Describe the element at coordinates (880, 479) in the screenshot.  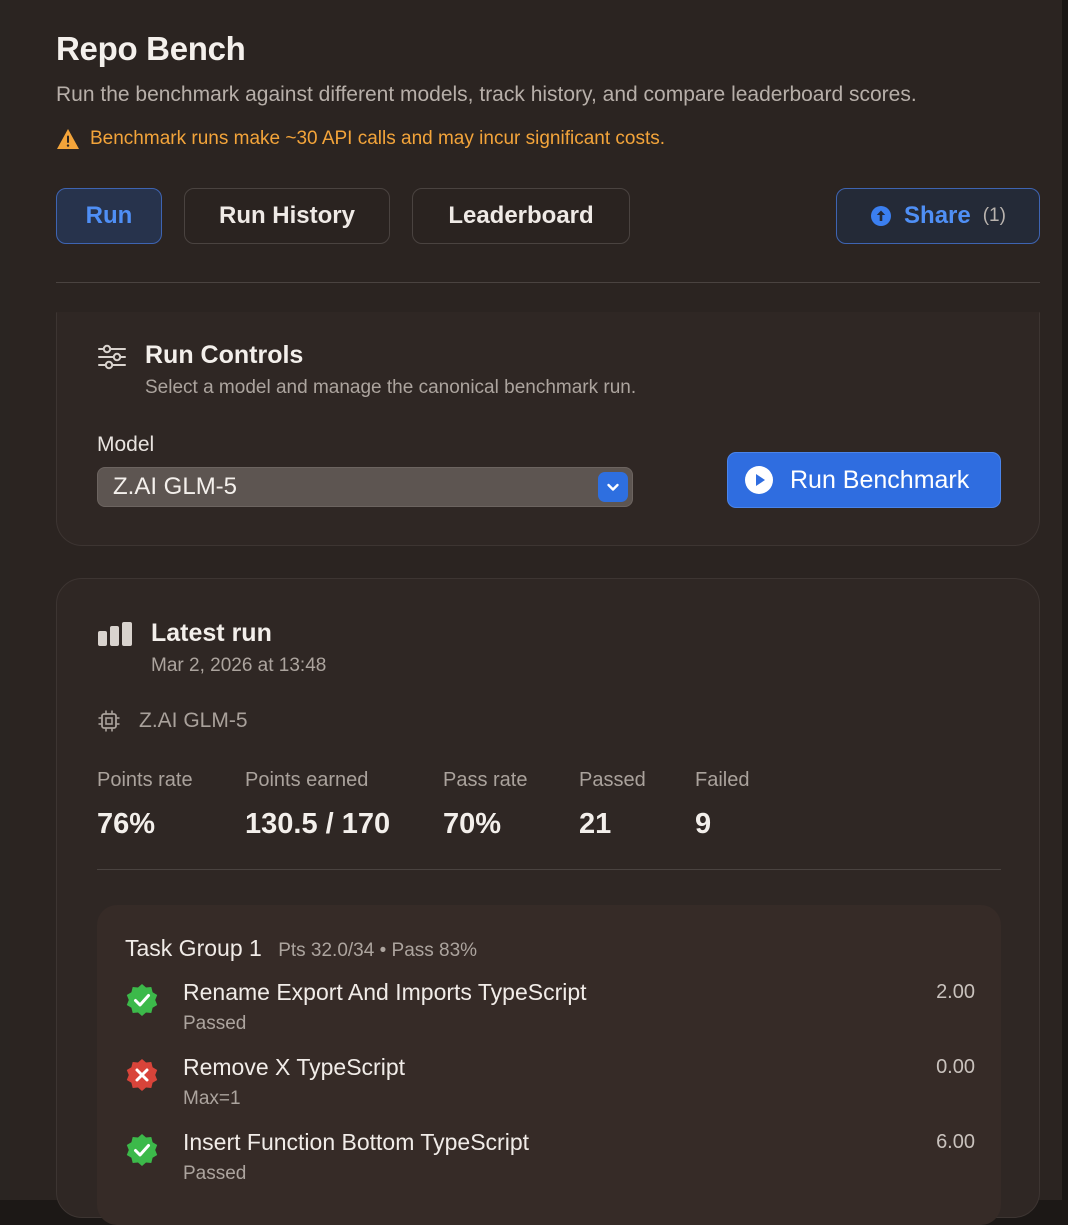
I see `run-benchmark-label: Run Benchmark` at that location.